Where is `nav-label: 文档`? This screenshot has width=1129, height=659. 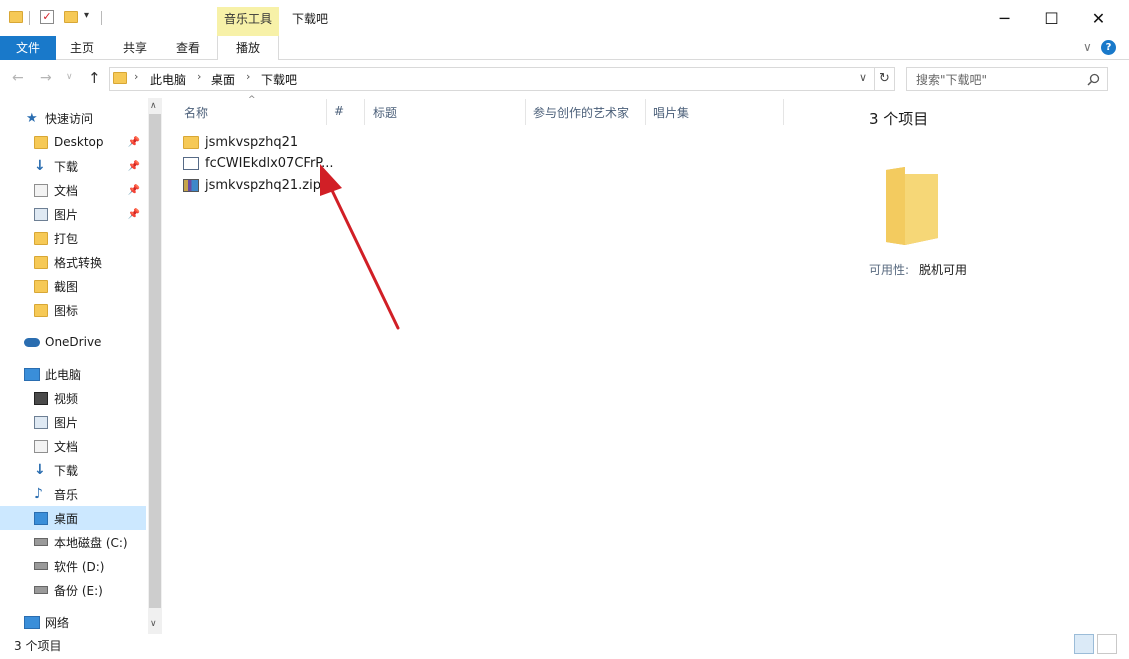 nav-label: 文档 is located at coordinates (66, 190).